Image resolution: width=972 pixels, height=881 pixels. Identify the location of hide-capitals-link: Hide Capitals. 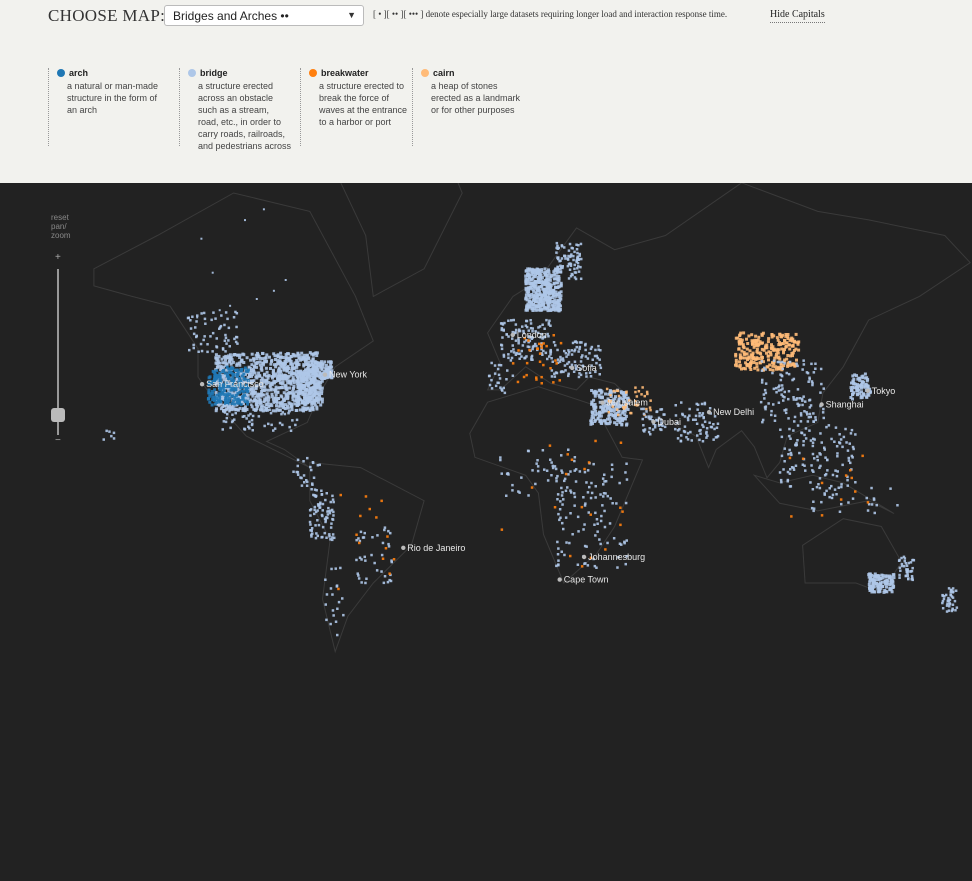
(797, 16).